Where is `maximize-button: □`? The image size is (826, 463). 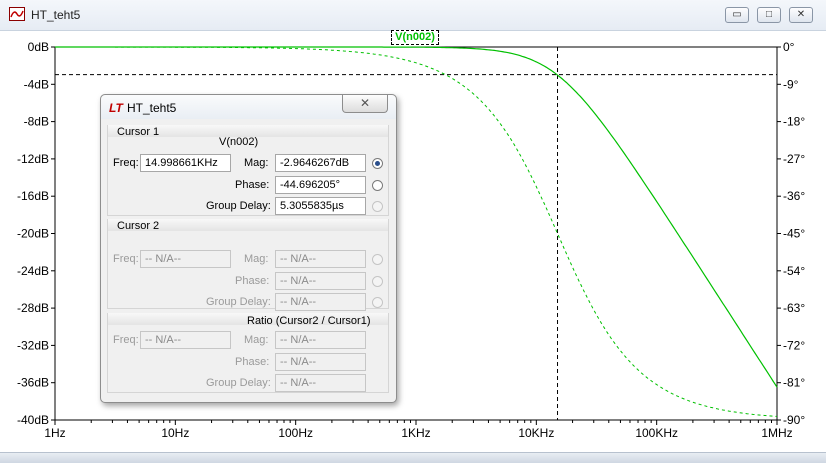 maximize-button: □ is located at coordinates (769, 15).